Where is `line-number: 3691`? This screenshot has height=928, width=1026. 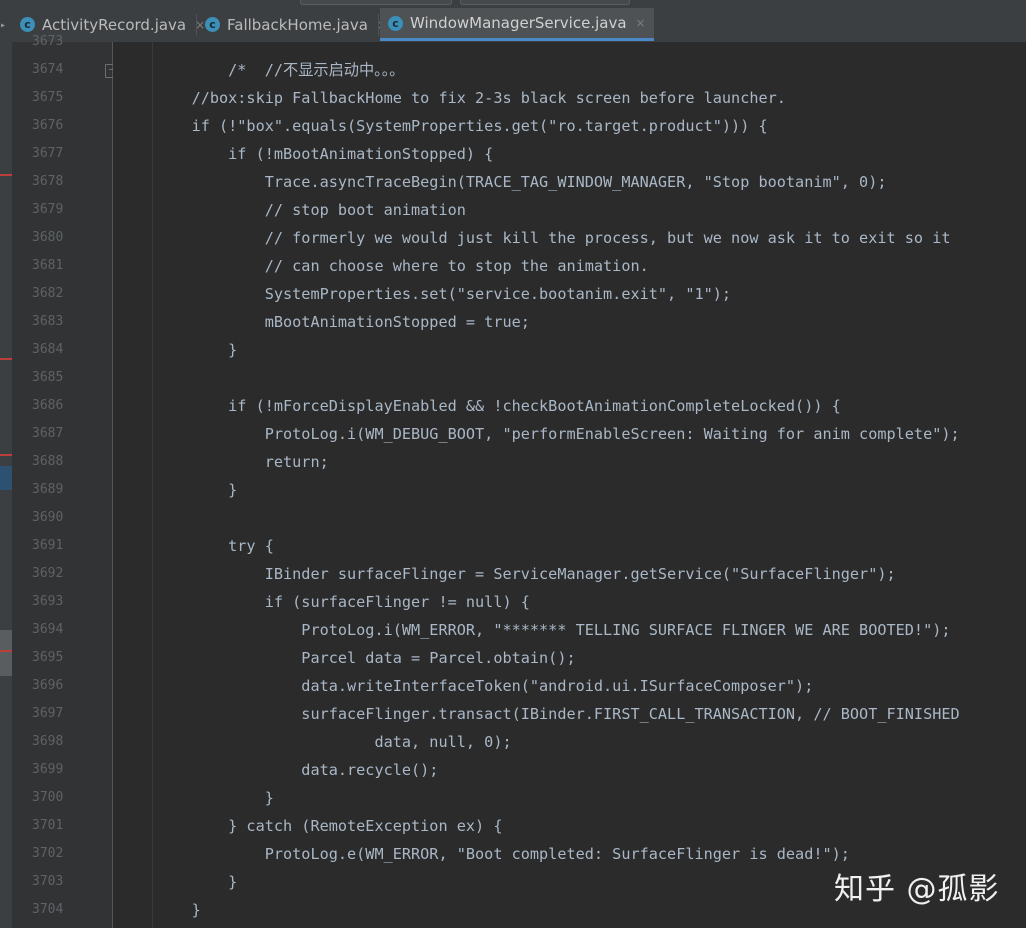
line-number: 3691 is located at coordinates (48, 545).